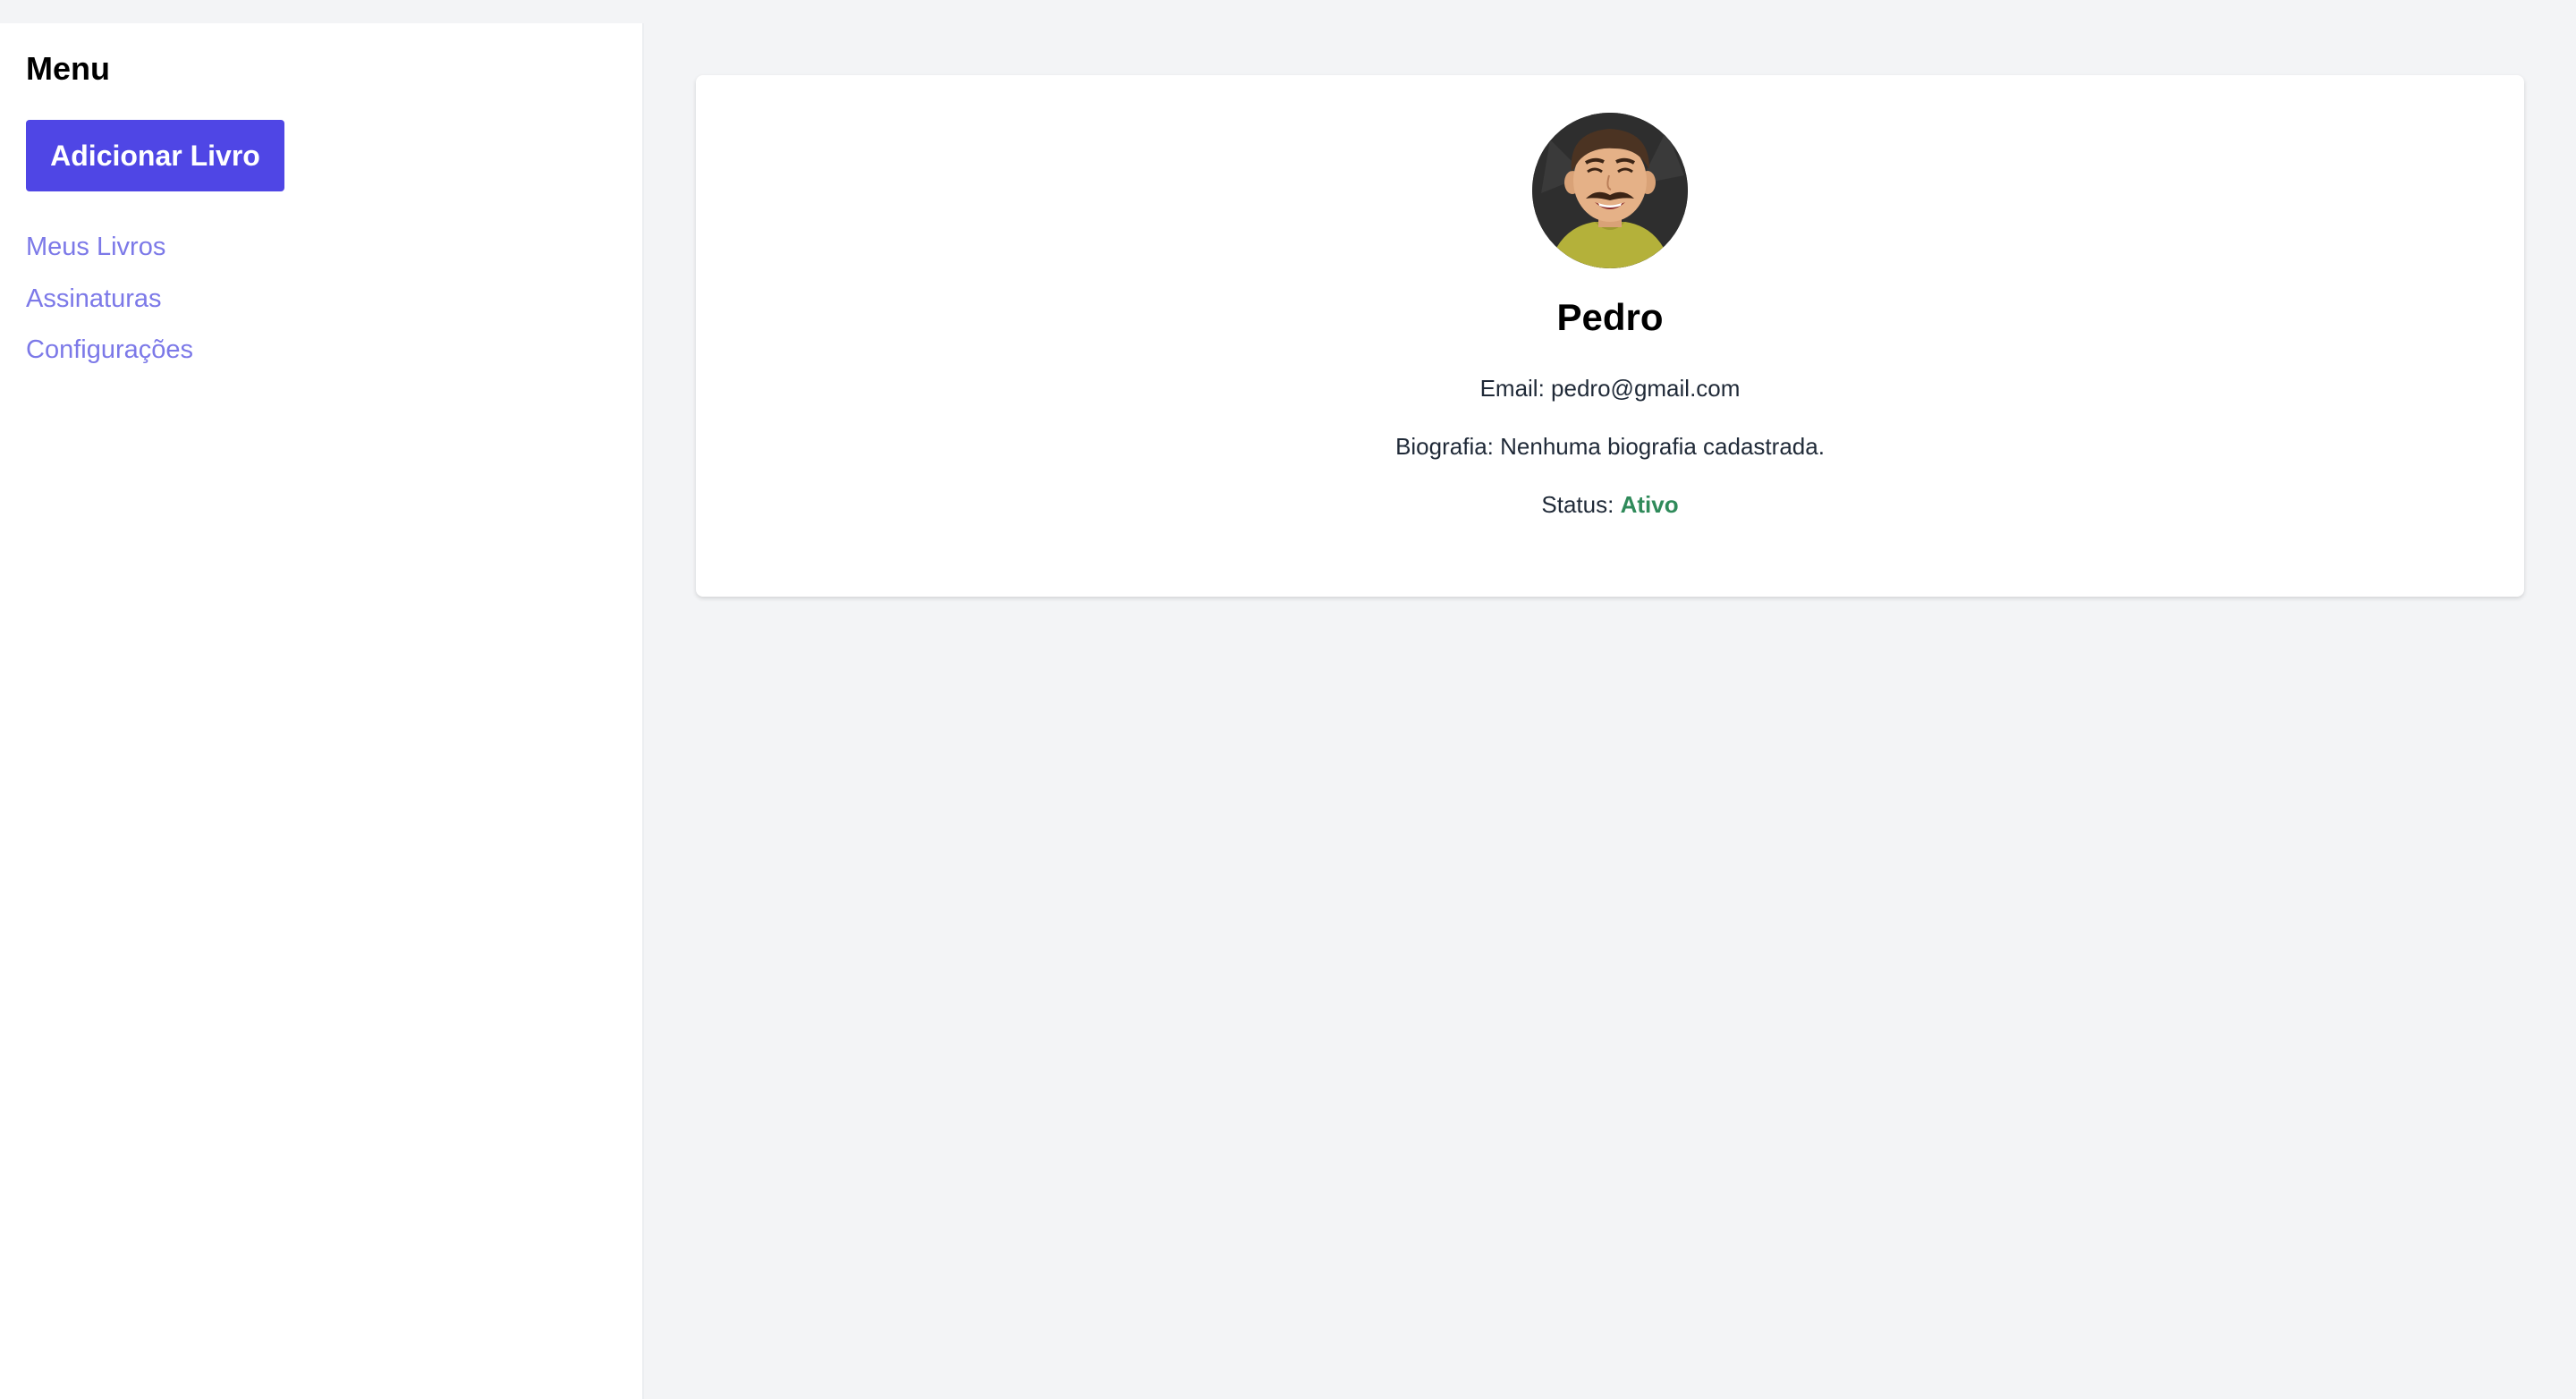  Describe the element at coordinates (1577, 505) in the screenshot. I see `status-label: Status:` at that location.